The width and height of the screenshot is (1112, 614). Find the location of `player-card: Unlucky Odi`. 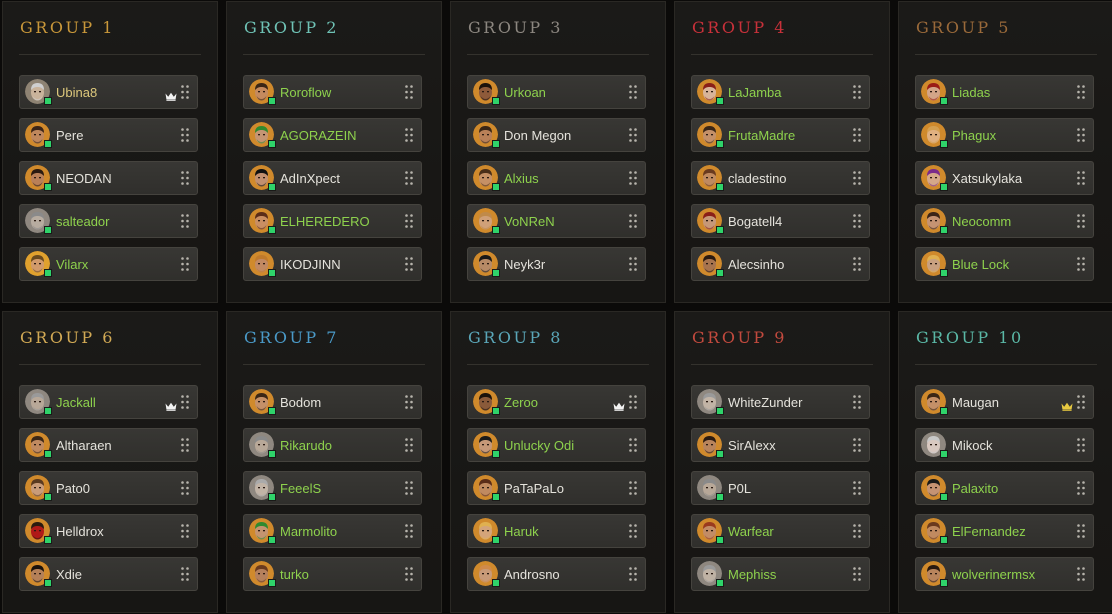

player-card: Unlucky Odi is located at coordinates (556, 445).